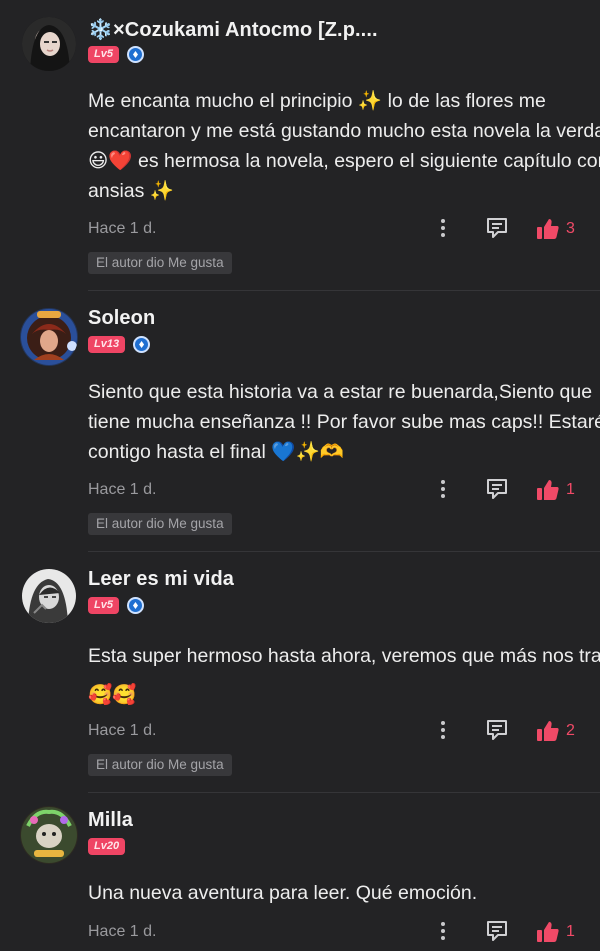 This screenshot has width=600, height=951. I want to click on user-badges: Lv13, so click(119, 344).